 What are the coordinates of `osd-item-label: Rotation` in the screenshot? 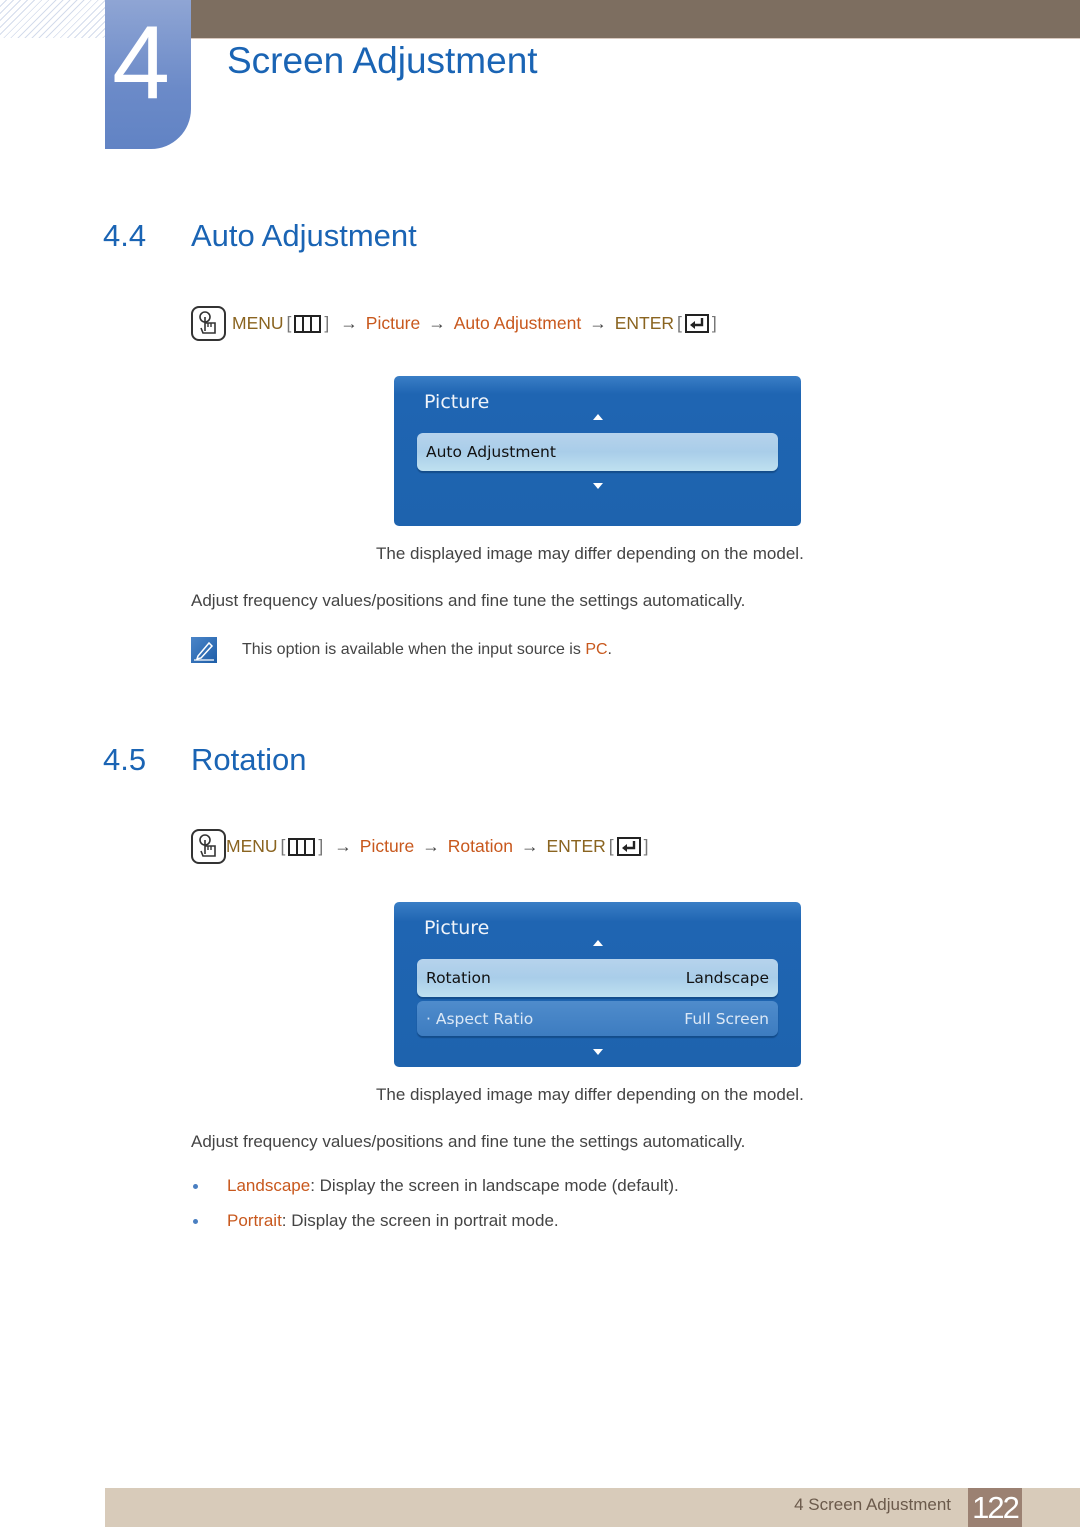 It's located at (458, 978).